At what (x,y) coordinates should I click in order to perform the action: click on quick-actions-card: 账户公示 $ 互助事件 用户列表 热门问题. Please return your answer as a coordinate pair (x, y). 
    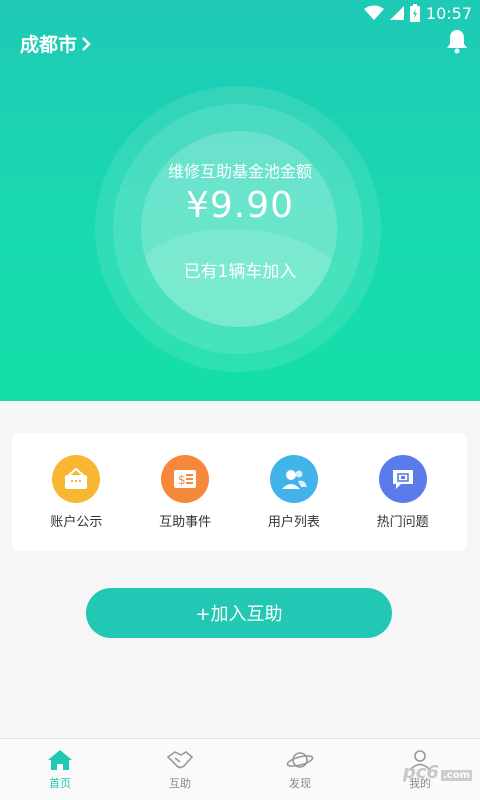
    Looking at the image, I should click on (239, 492).